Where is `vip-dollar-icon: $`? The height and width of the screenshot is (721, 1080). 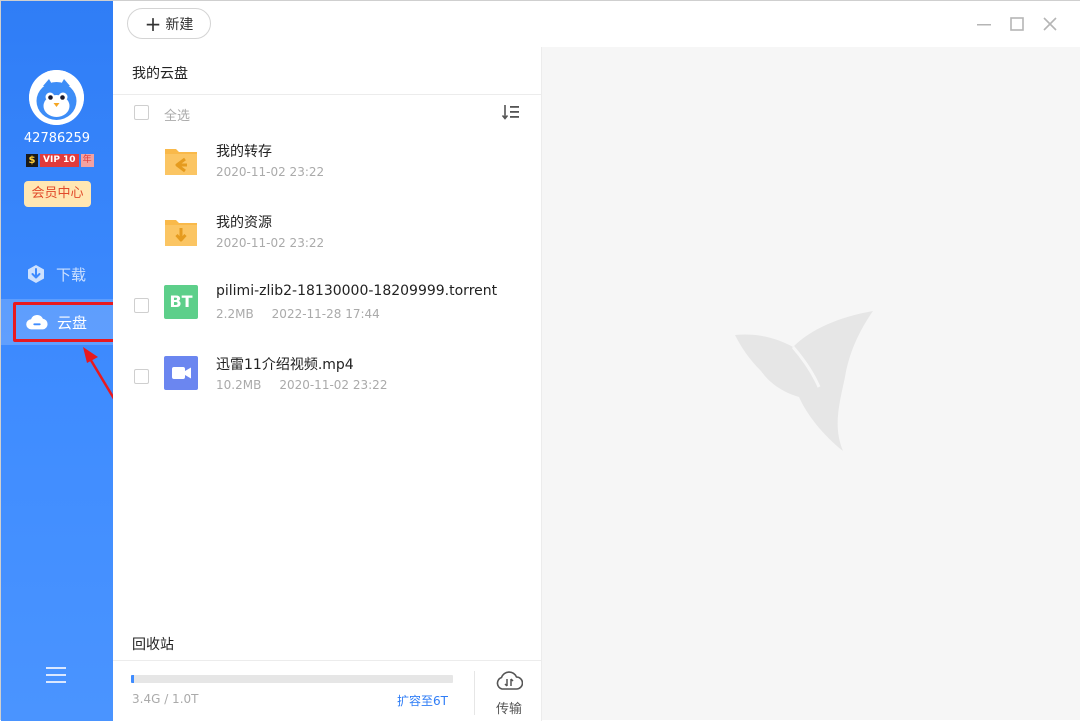
vip-dollar-icon: $ is located at coordinates (32, 160).